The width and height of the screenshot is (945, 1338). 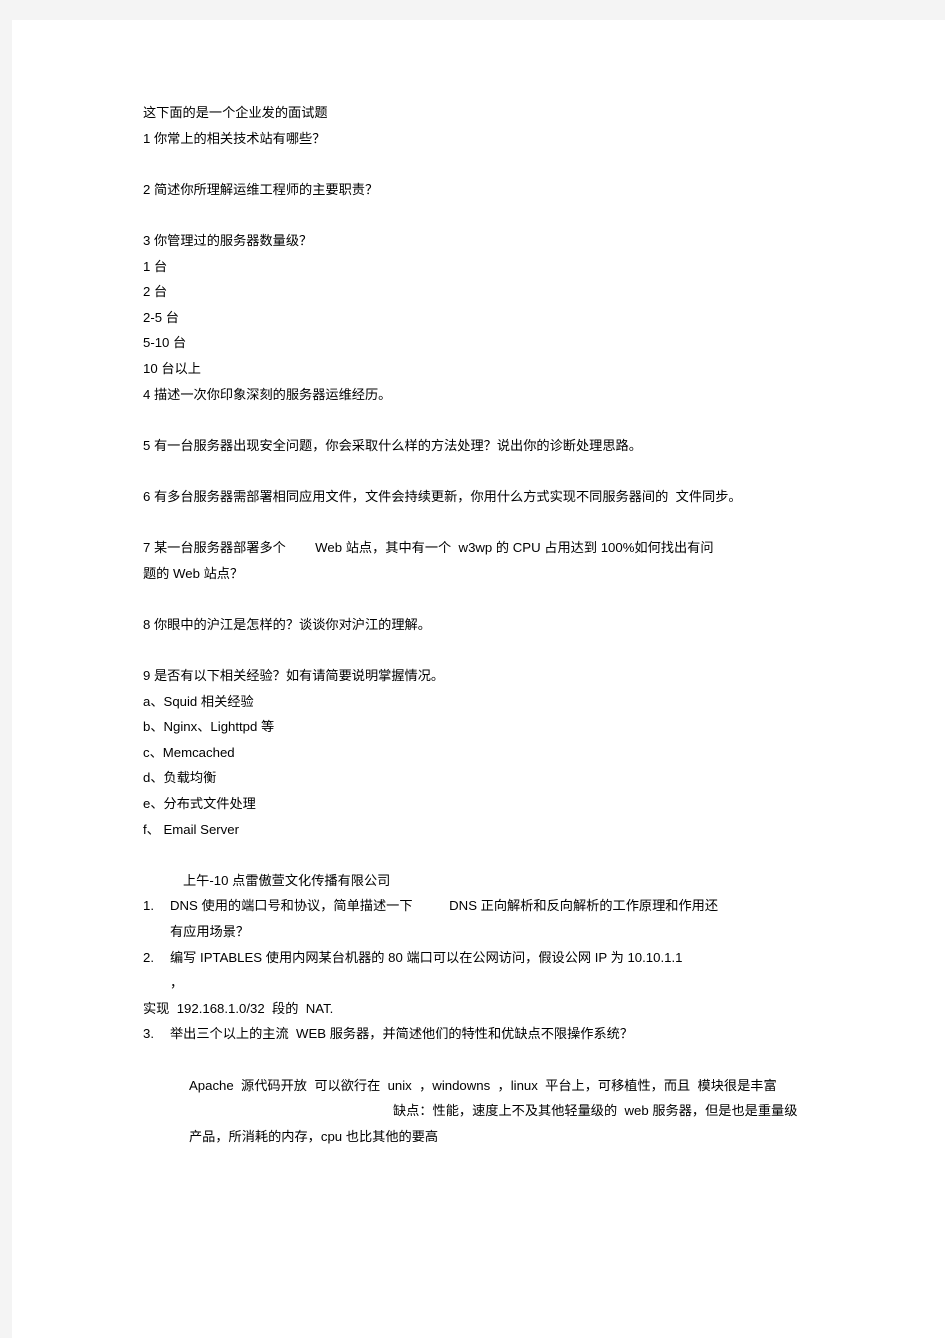 I want to click on question-8: 8 你眼中的沪江是怎样的？谈谈你对沪江的理解。, so click(x=287, y=624).